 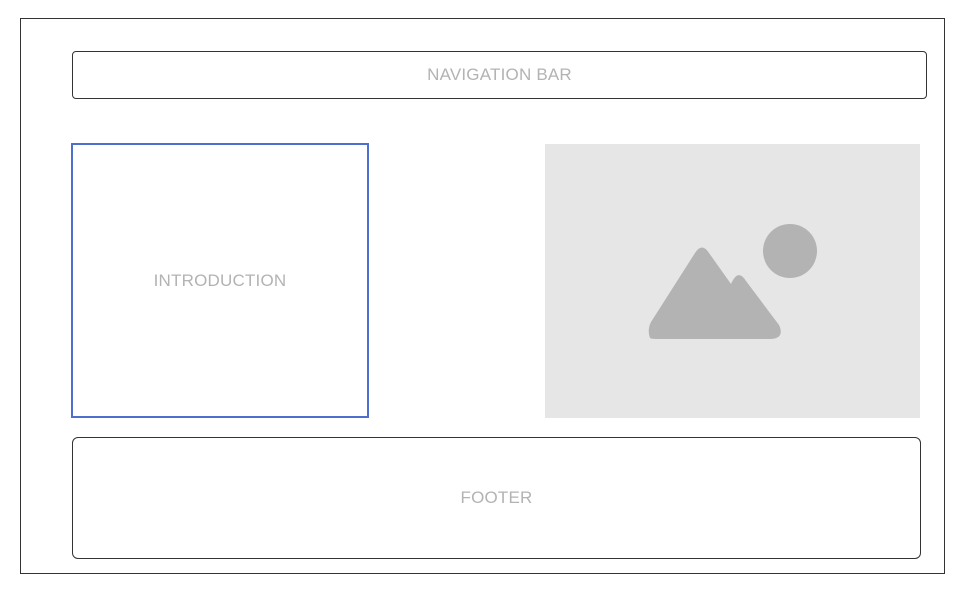 I want to click on navigation-bar-label: NAVIGATION BAR, so click(x=499, y=74).